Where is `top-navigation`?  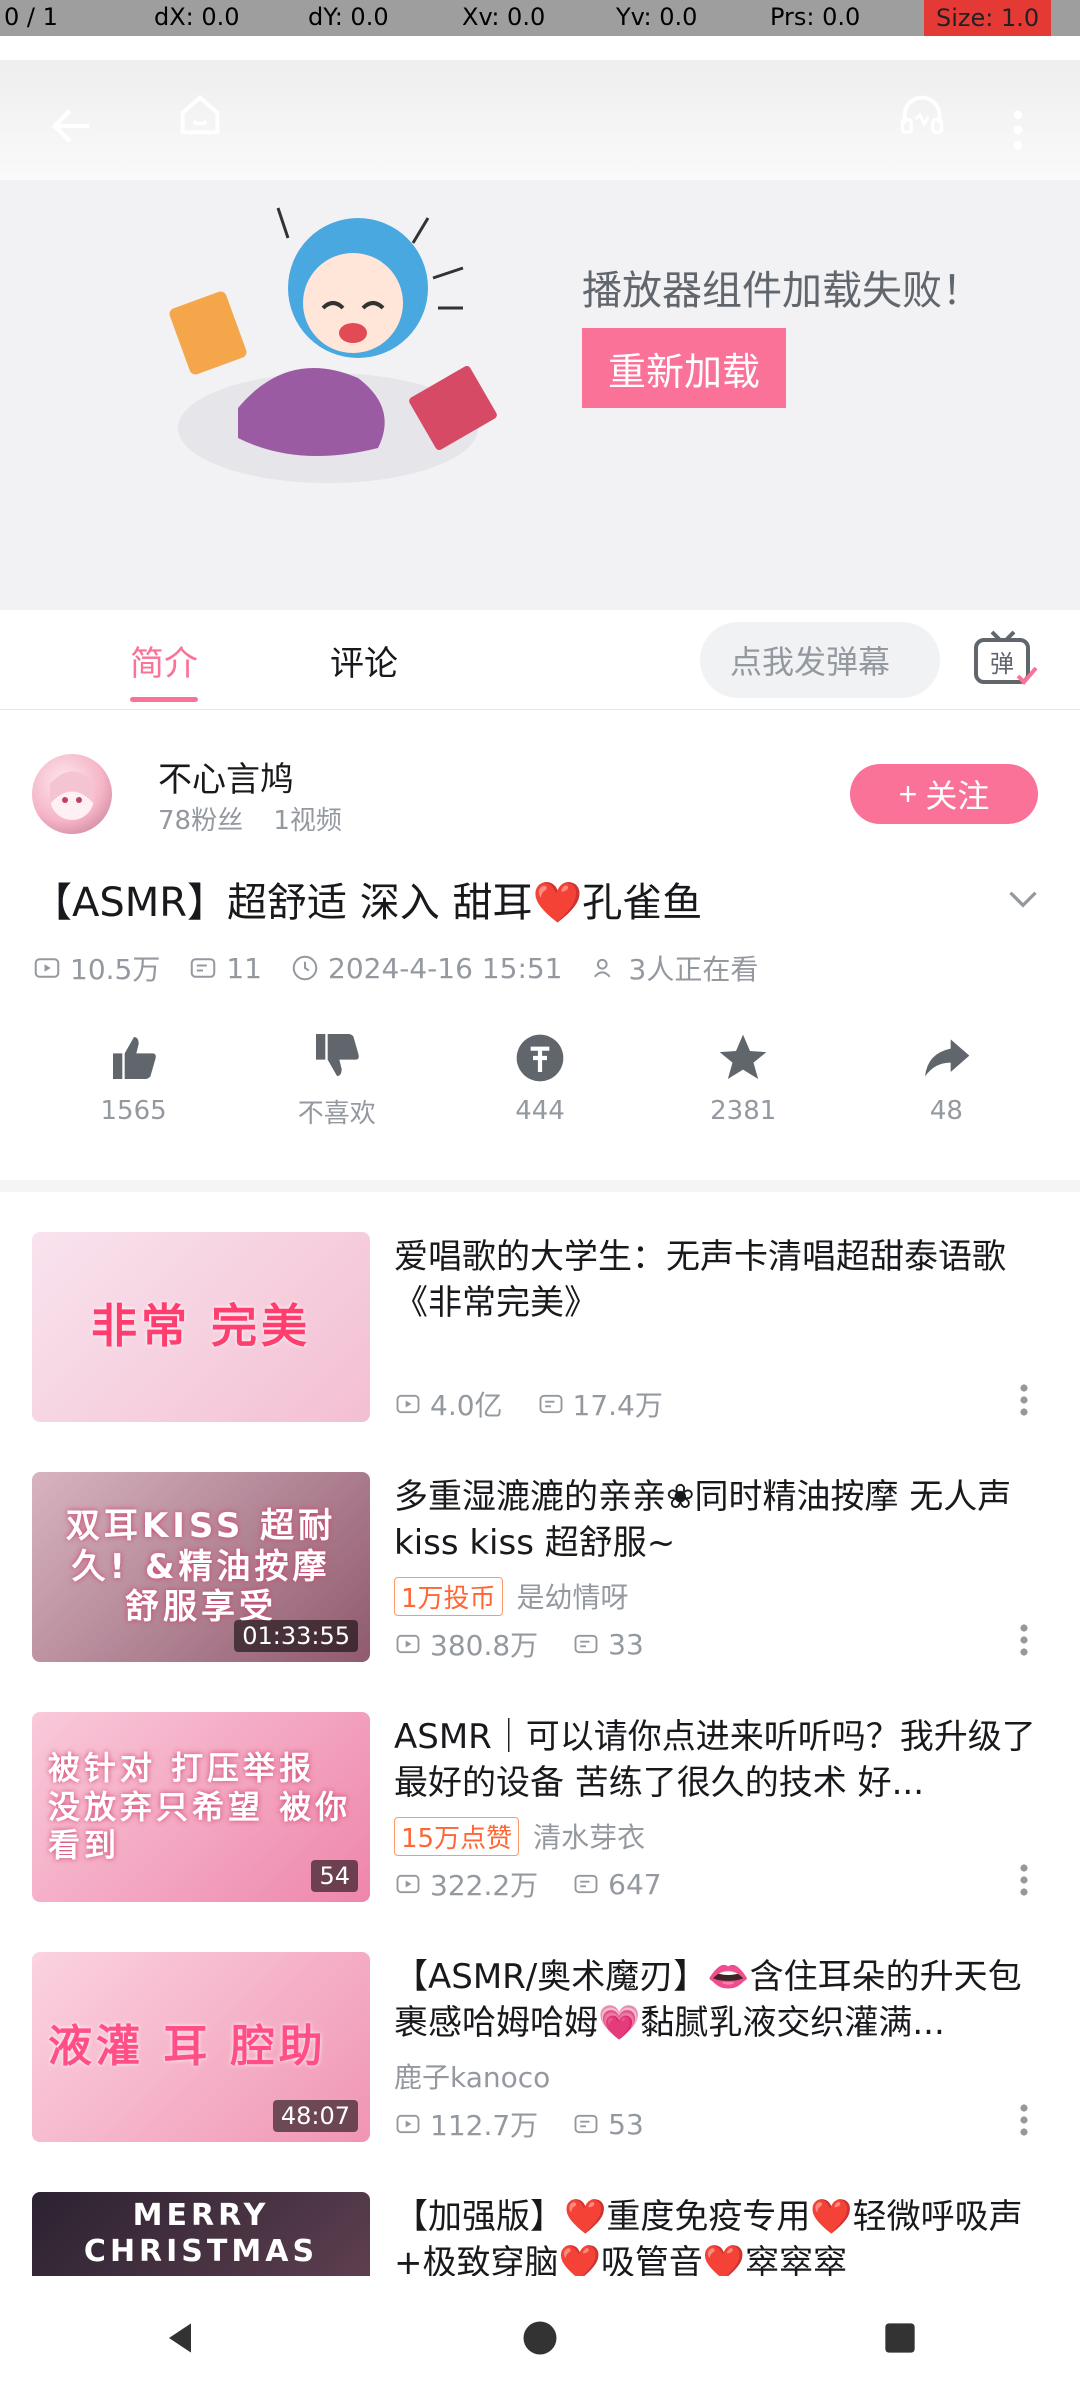 top-navigation is located at coordinates (540, 120).